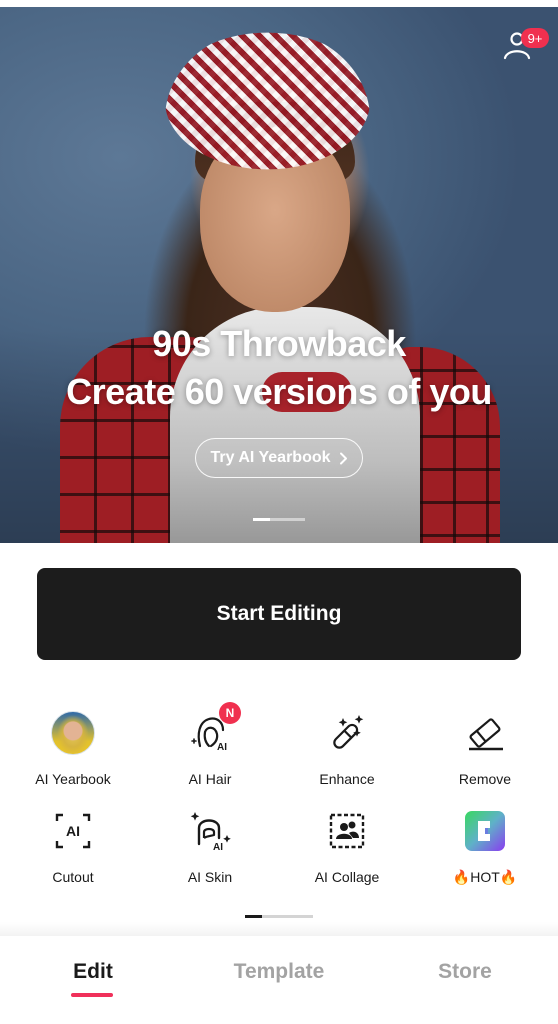  Describe the element at coordinates (485, 779) in the screenshot. I see `tool-label: Remove` at that location.